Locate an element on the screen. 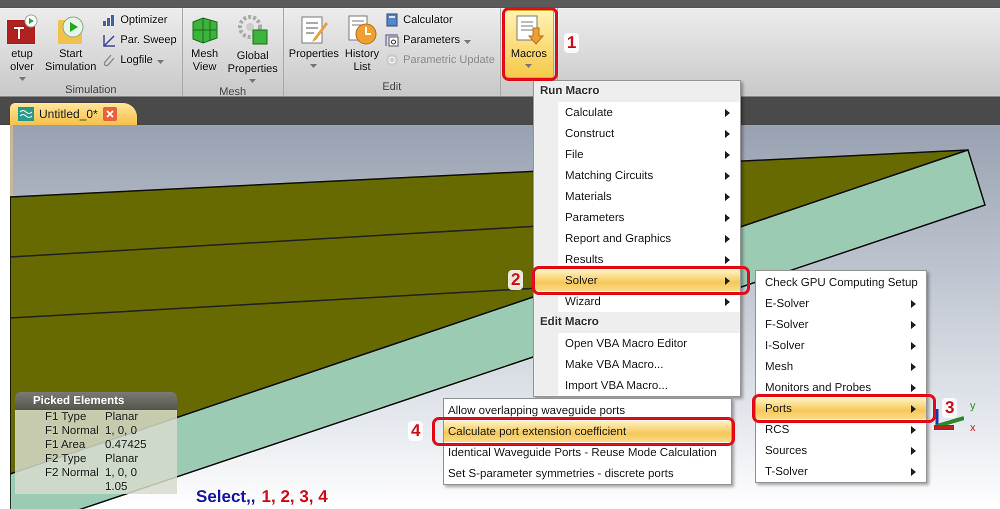  sweep-icon is located at coordinates (109, 40).